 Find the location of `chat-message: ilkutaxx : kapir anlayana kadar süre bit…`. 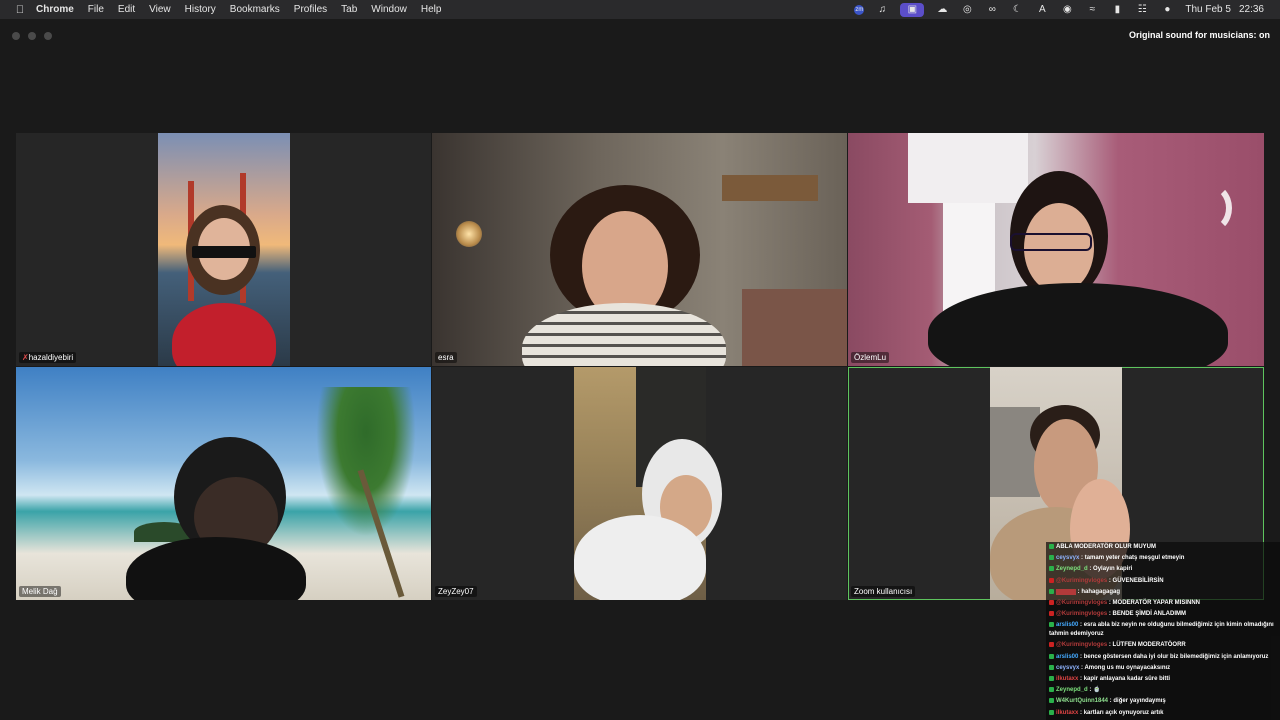

chat-message: ilkutaxx : kapir anlayana kadar süre bit… is located at coordinates (1164, 679).